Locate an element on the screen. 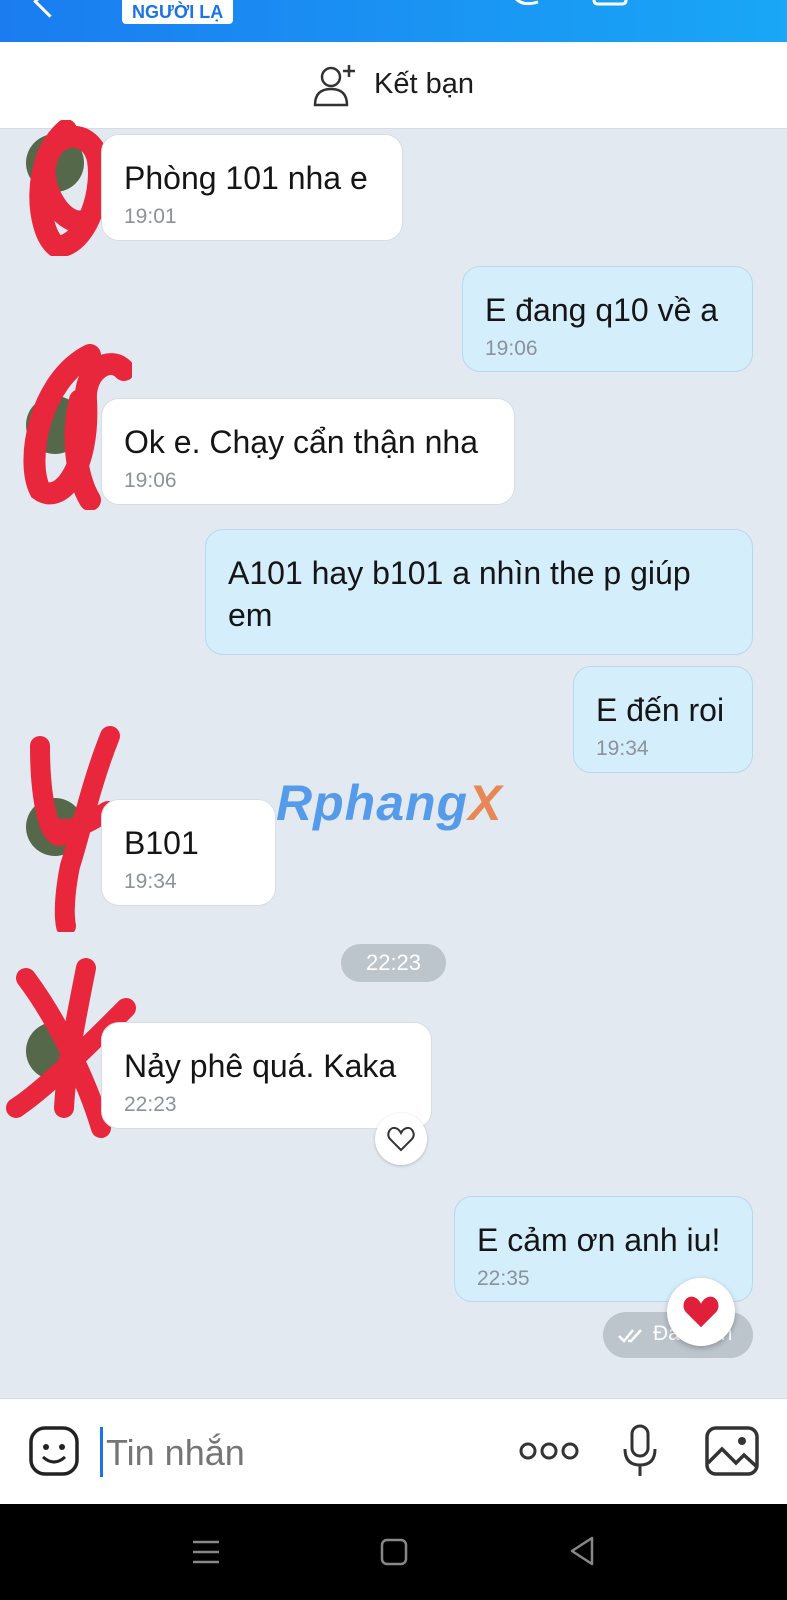  message-text: A101 hay b101 a nhìn the p giúp em is located at coordinates (459, 594).